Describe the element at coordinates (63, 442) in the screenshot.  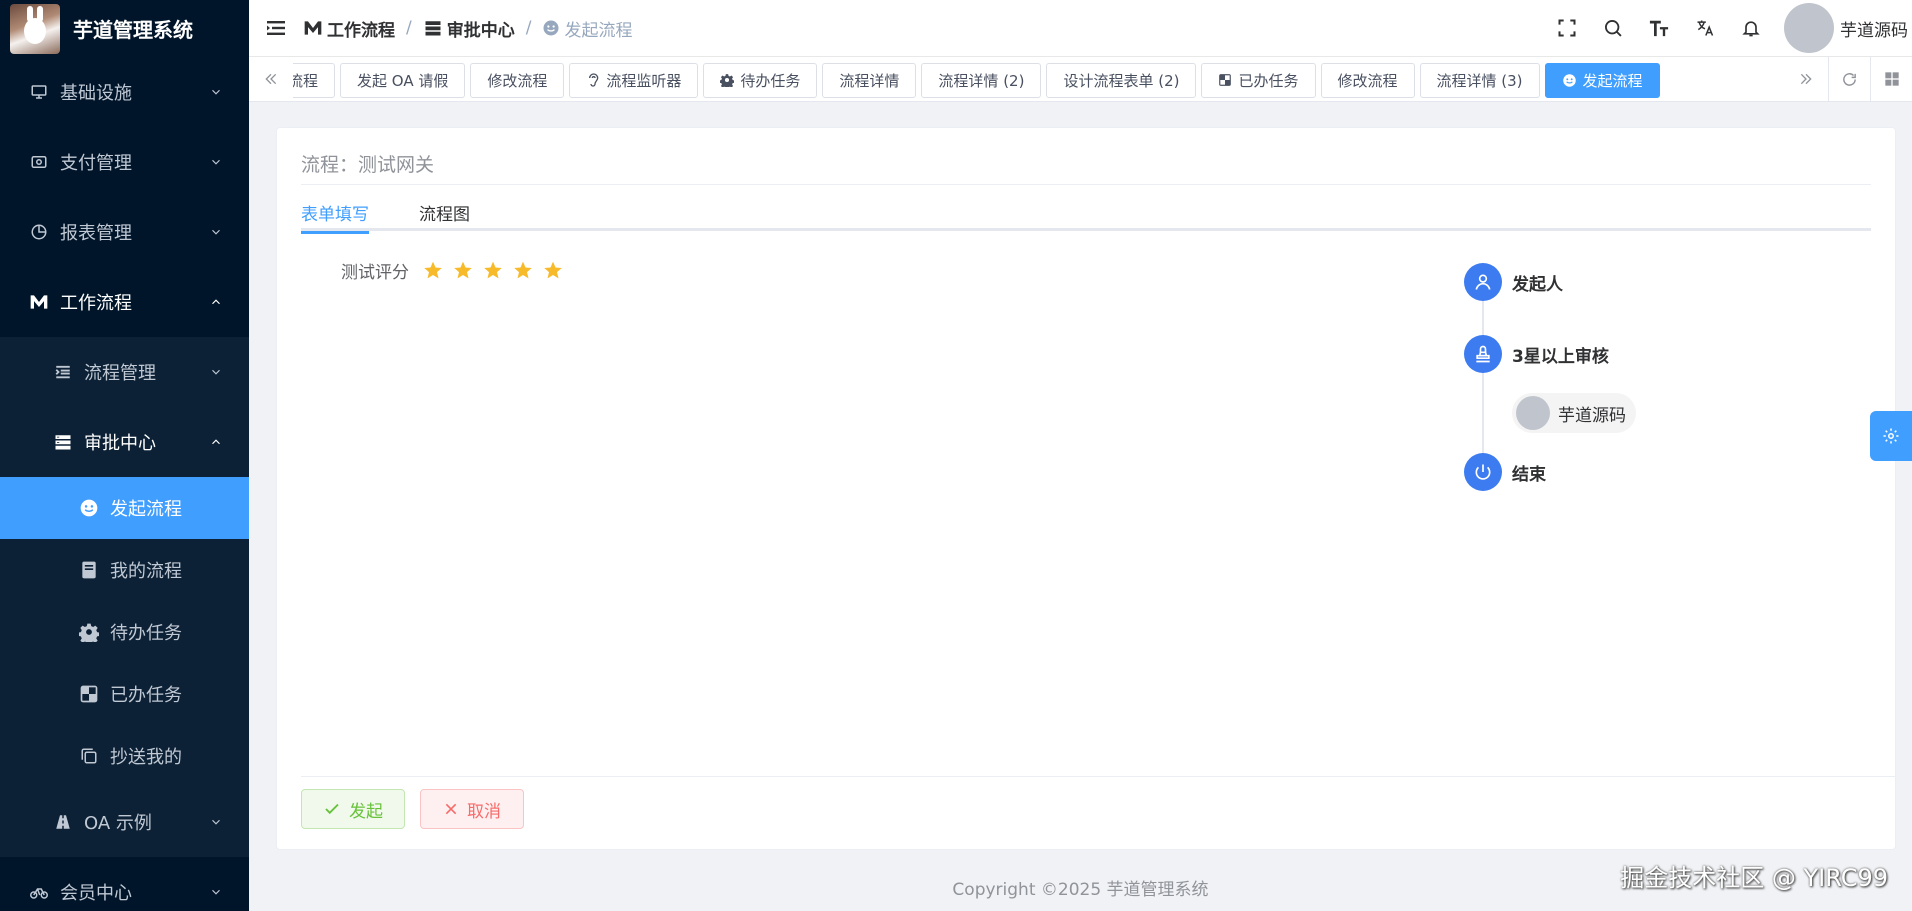
I see `server-icon` at that location.